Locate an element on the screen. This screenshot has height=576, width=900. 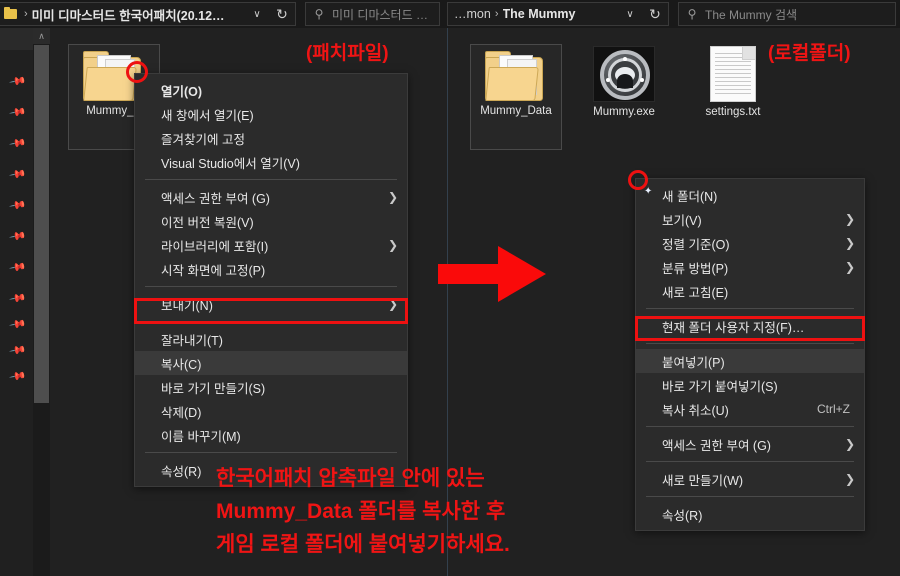
breadcrumb-chevron-icon-right: › is located at coordinates (496, 14).